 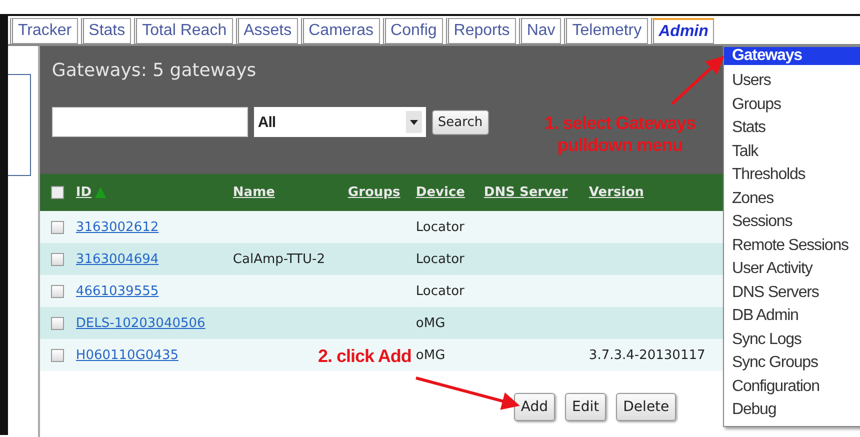 I want to click on action-button: Edit, so click(x=585, y=407).